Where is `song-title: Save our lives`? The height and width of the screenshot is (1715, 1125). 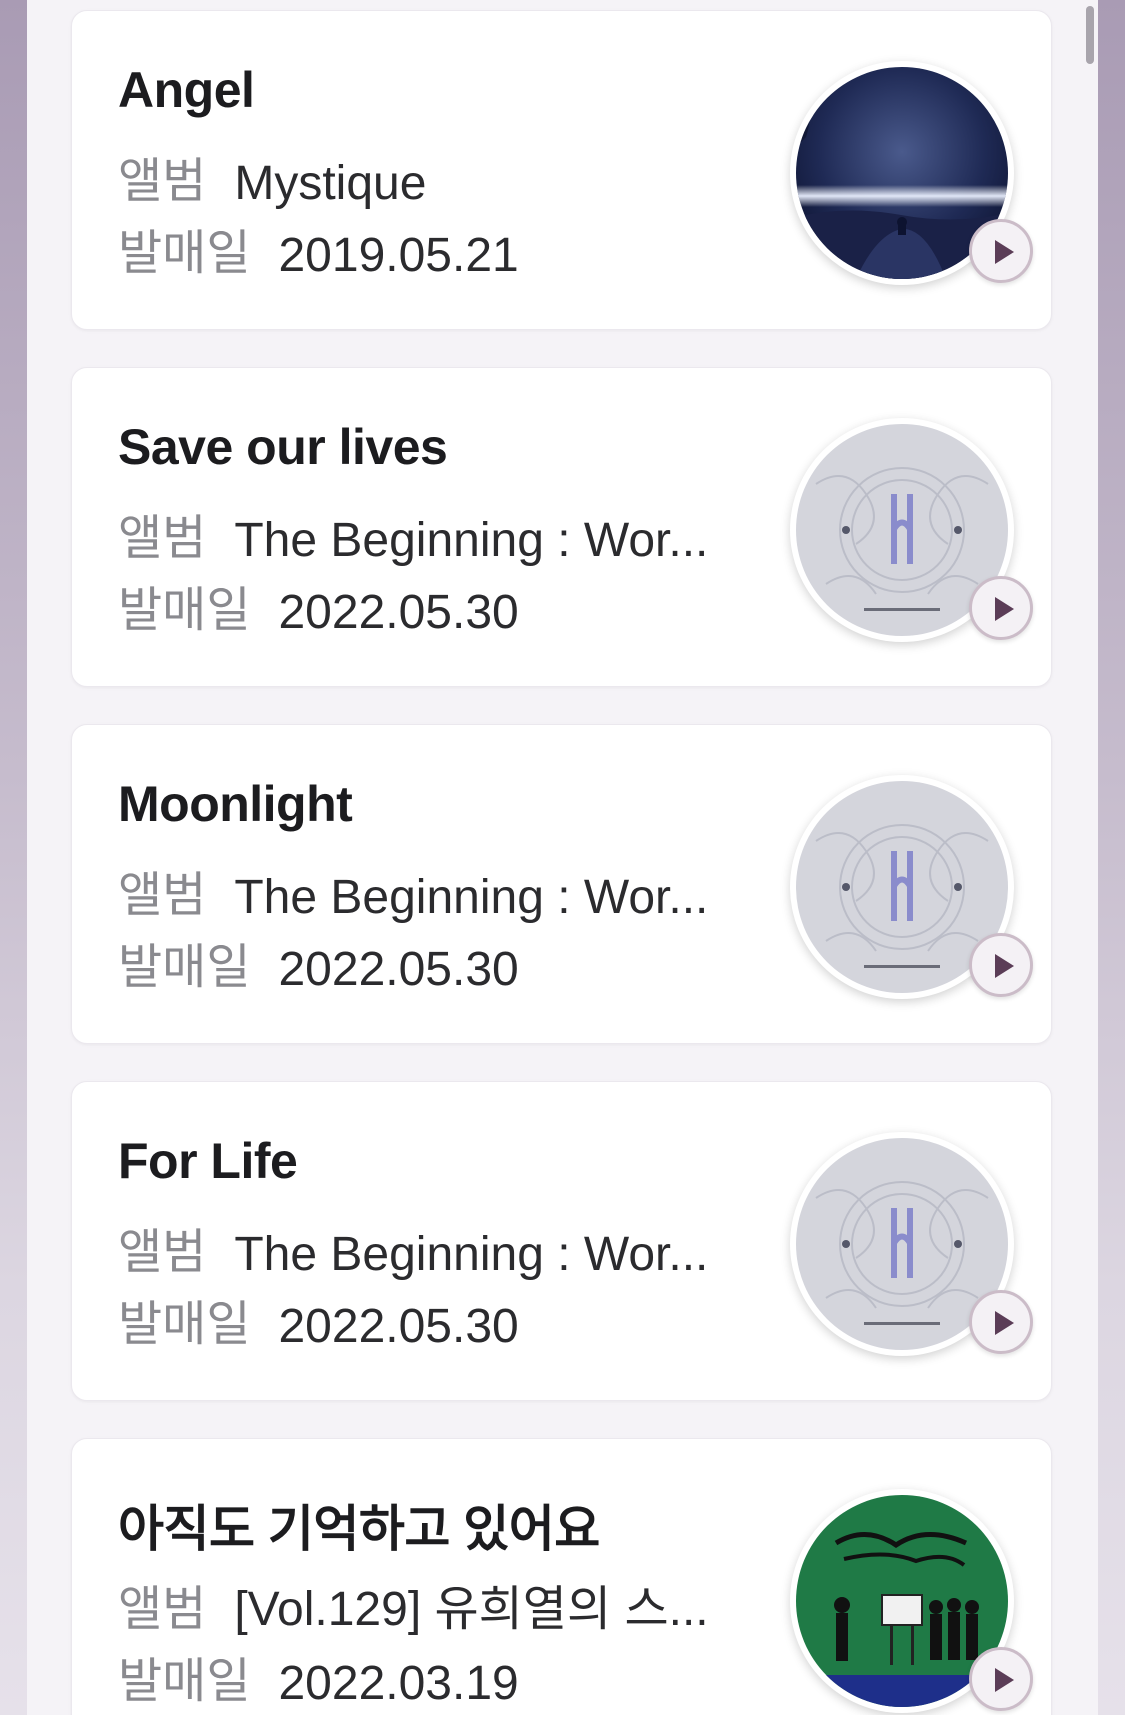 song-title: Save our lives is located at coordinates (283, 447).